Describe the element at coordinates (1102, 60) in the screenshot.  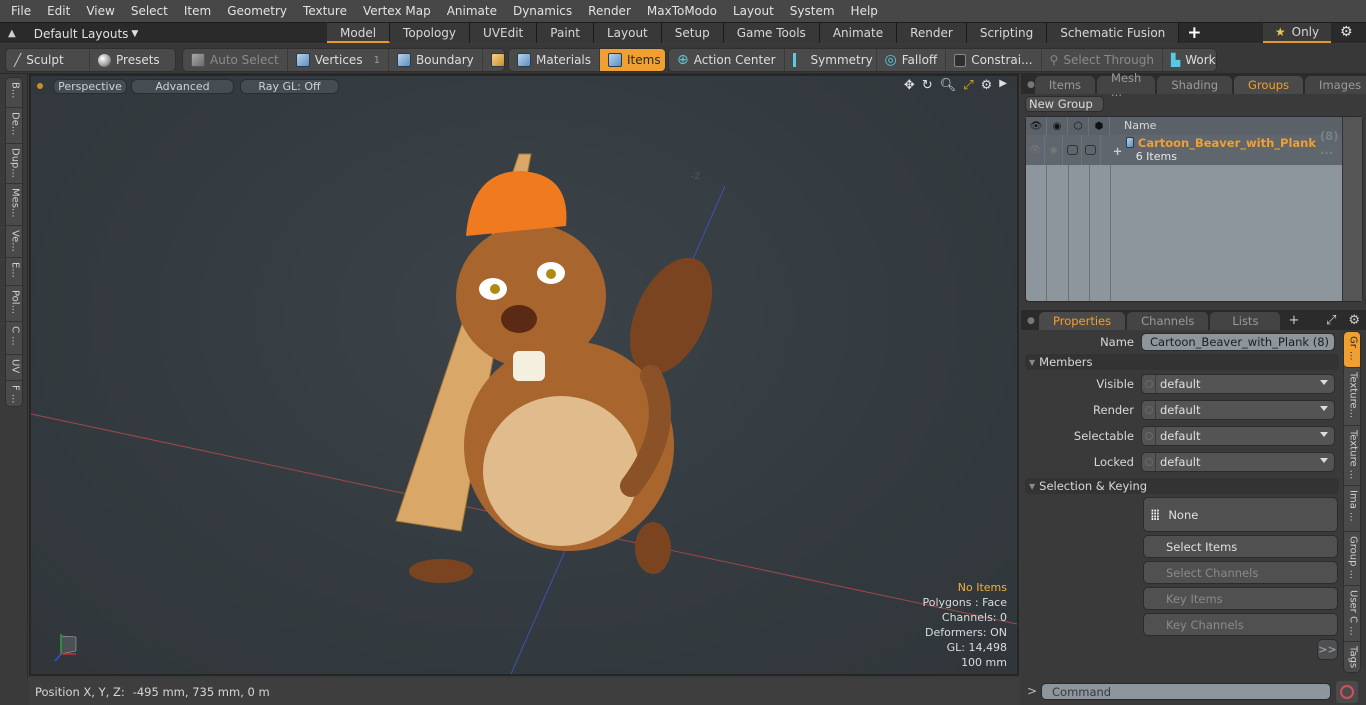
I see `select-through-button: ⚲ Select Through` at that location.